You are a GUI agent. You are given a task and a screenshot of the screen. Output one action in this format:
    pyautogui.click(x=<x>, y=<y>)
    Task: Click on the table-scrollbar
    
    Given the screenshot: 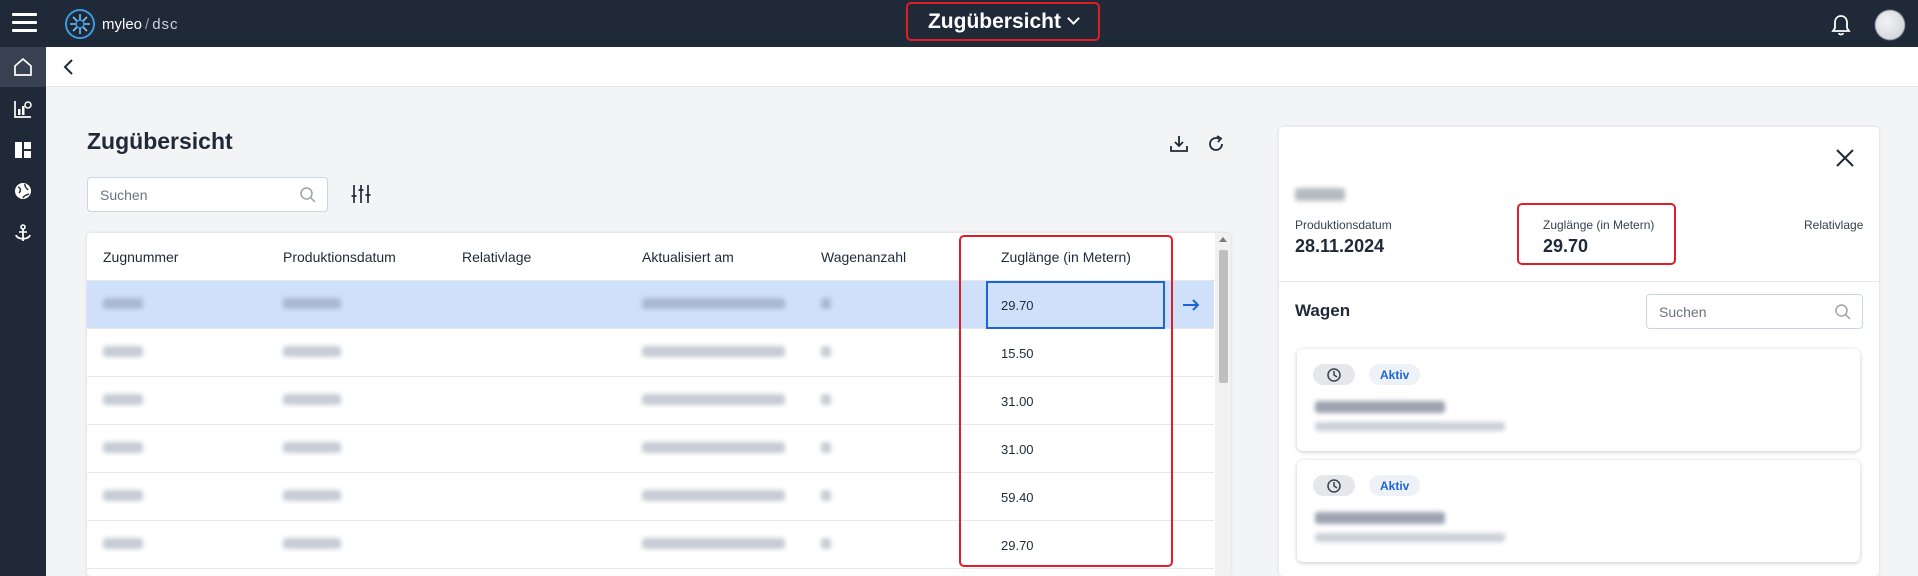 What is the action you would take?
    pyautogui.click(x=1223, y=404)
    